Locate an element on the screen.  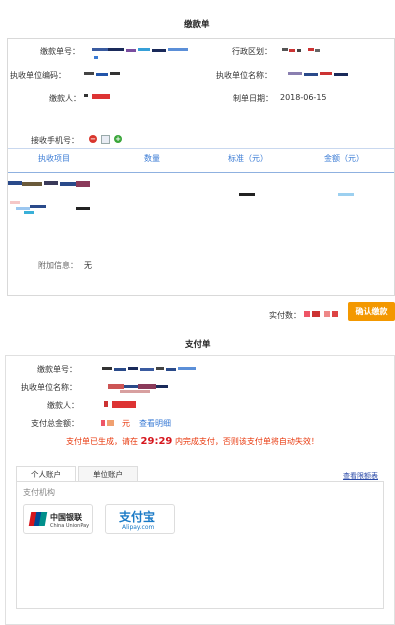
unionpay-logo-icon is located at coordinates (38, 519).